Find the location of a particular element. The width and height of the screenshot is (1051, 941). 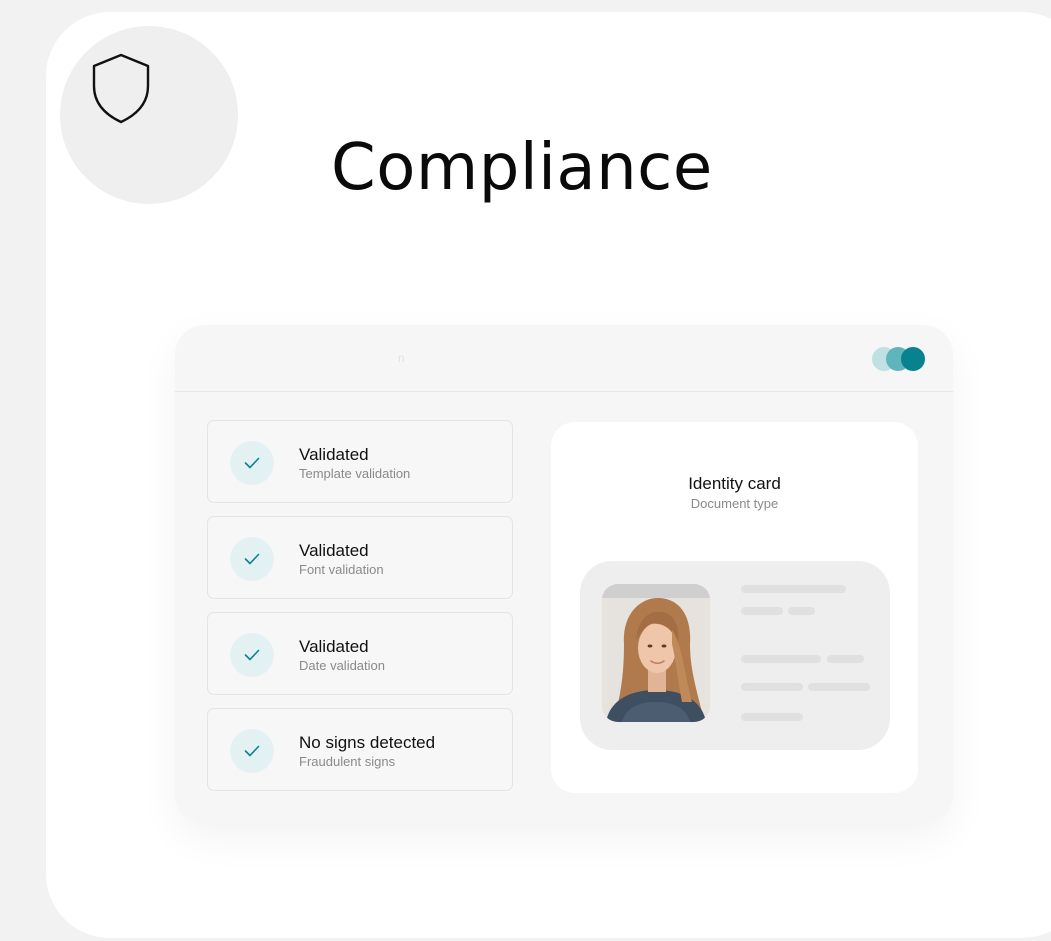

validation-label: Fraudulent signs is located at coordinates (347, 761).